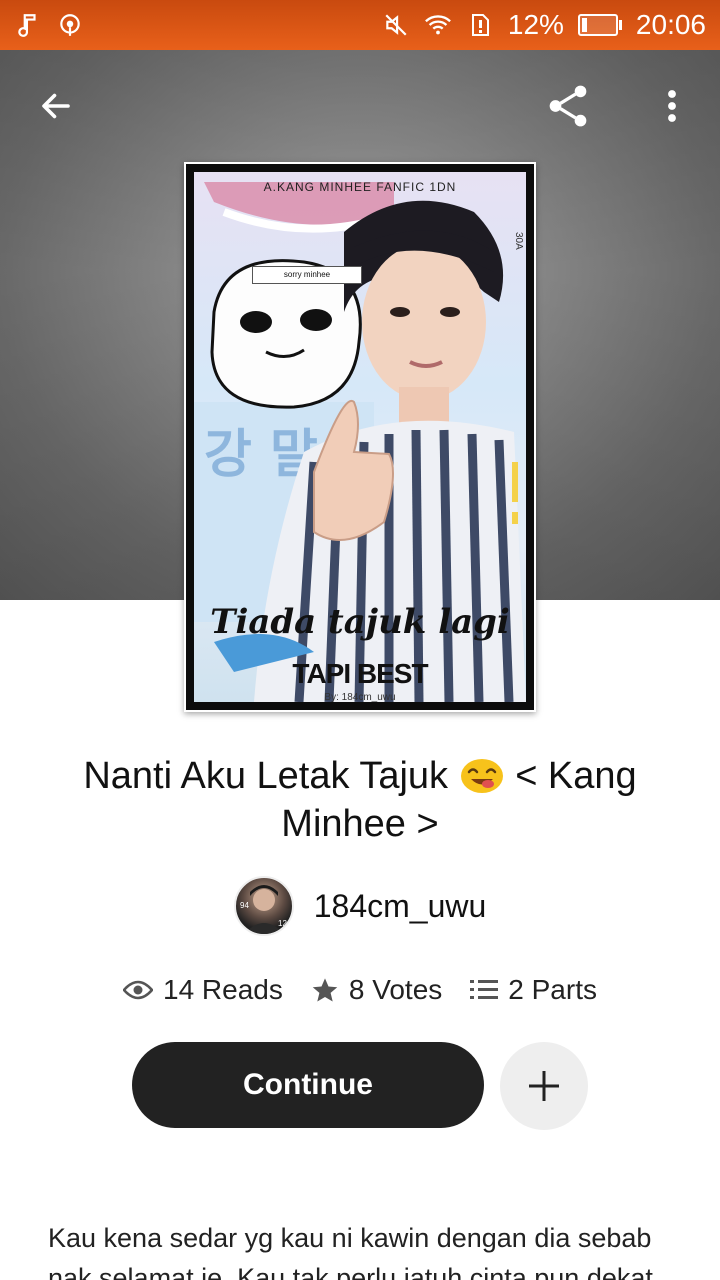 The height and width of the screenshot is (1280, 720). Describe the element at coordinates (396, 25) in the screenshot. I see `mute-icon` at that location.